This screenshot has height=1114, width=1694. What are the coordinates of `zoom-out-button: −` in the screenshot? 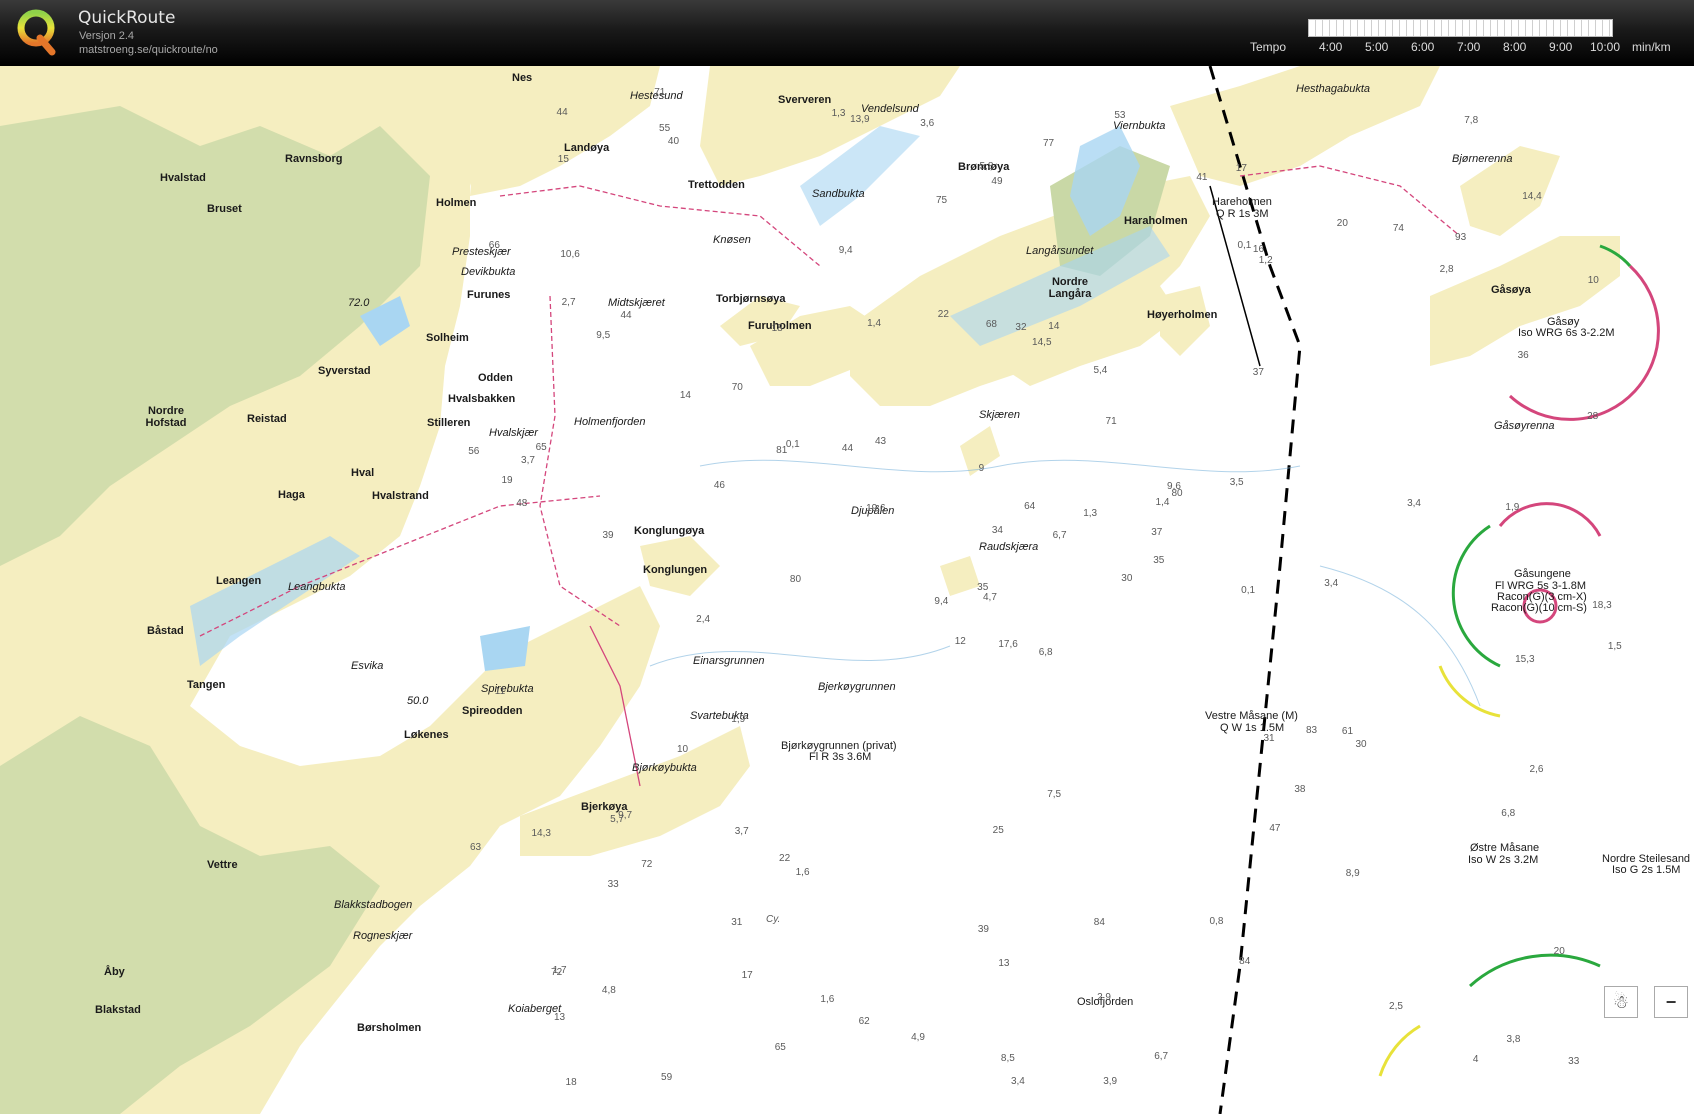 It's located at (1671, 1002).